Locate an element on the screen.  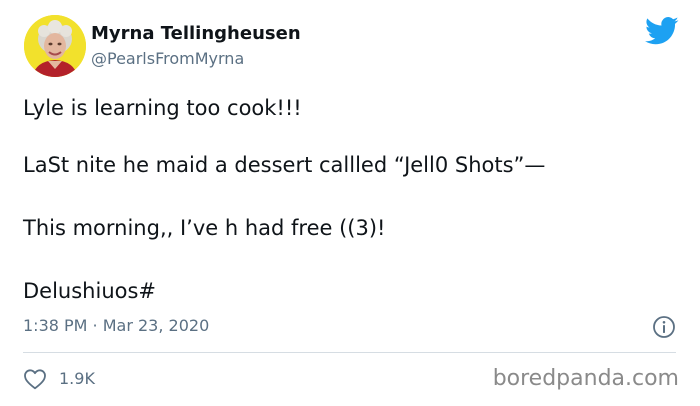
author-handle: @PearlsFromMyrna is located at coordinates (167, 59).